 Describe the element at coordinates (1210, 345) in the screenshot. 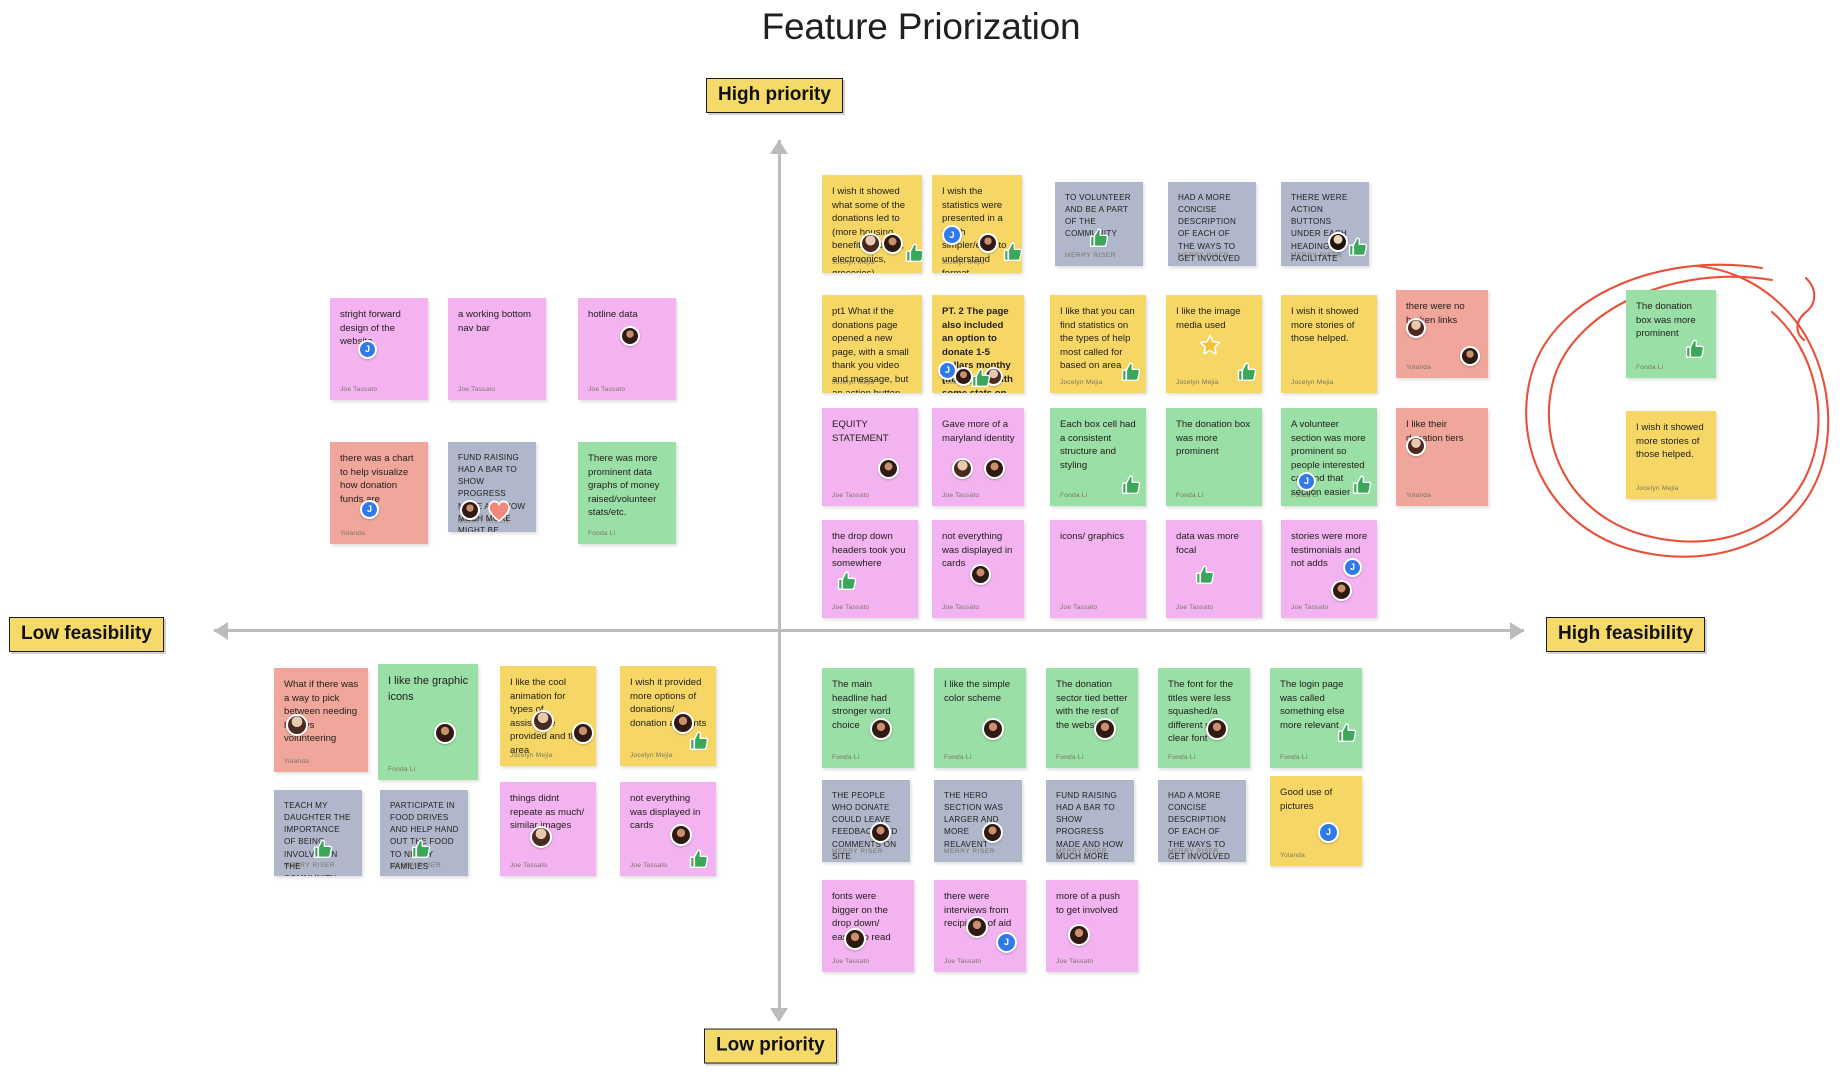

I see `star-reaction-icon` at that location.